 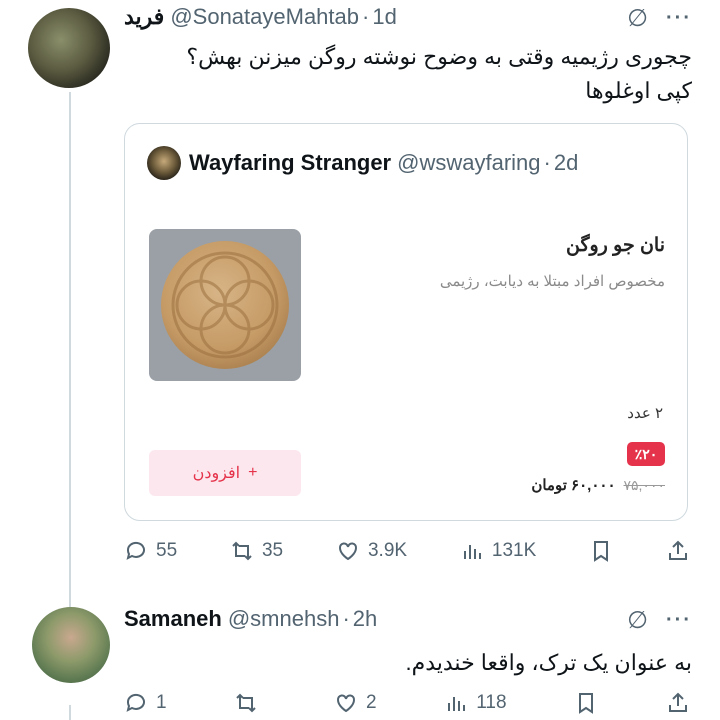 I want to click on views-button: 131K, so click(x=498, y=551).